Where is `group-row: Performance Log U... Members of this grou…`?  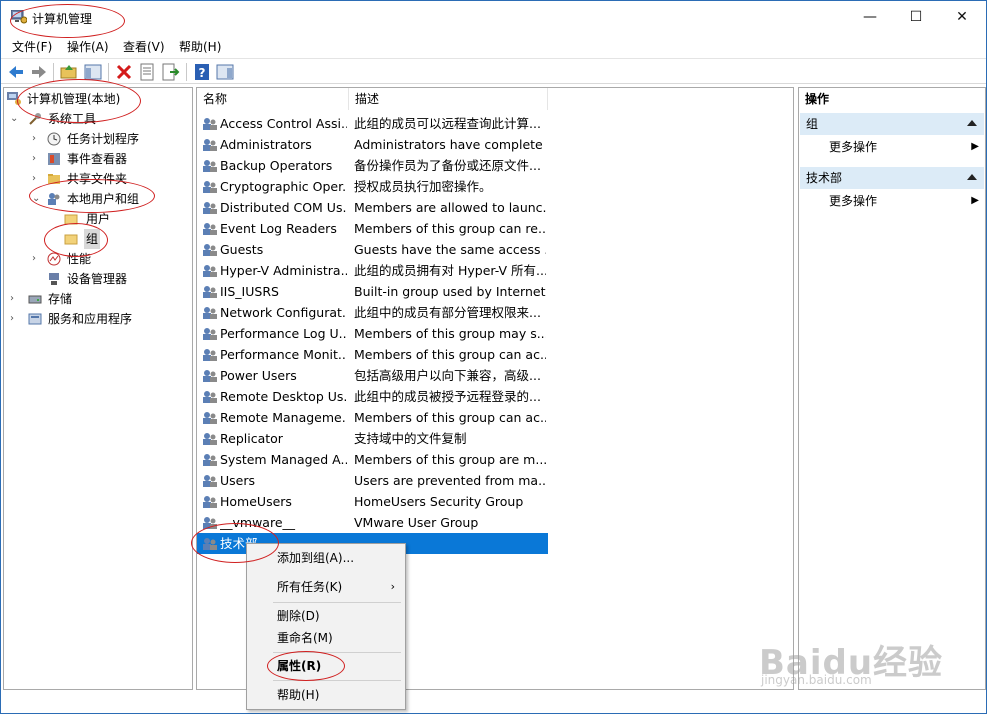 group-row: Performance Log U... Members of this grou… is located at coordinates (372, 333).